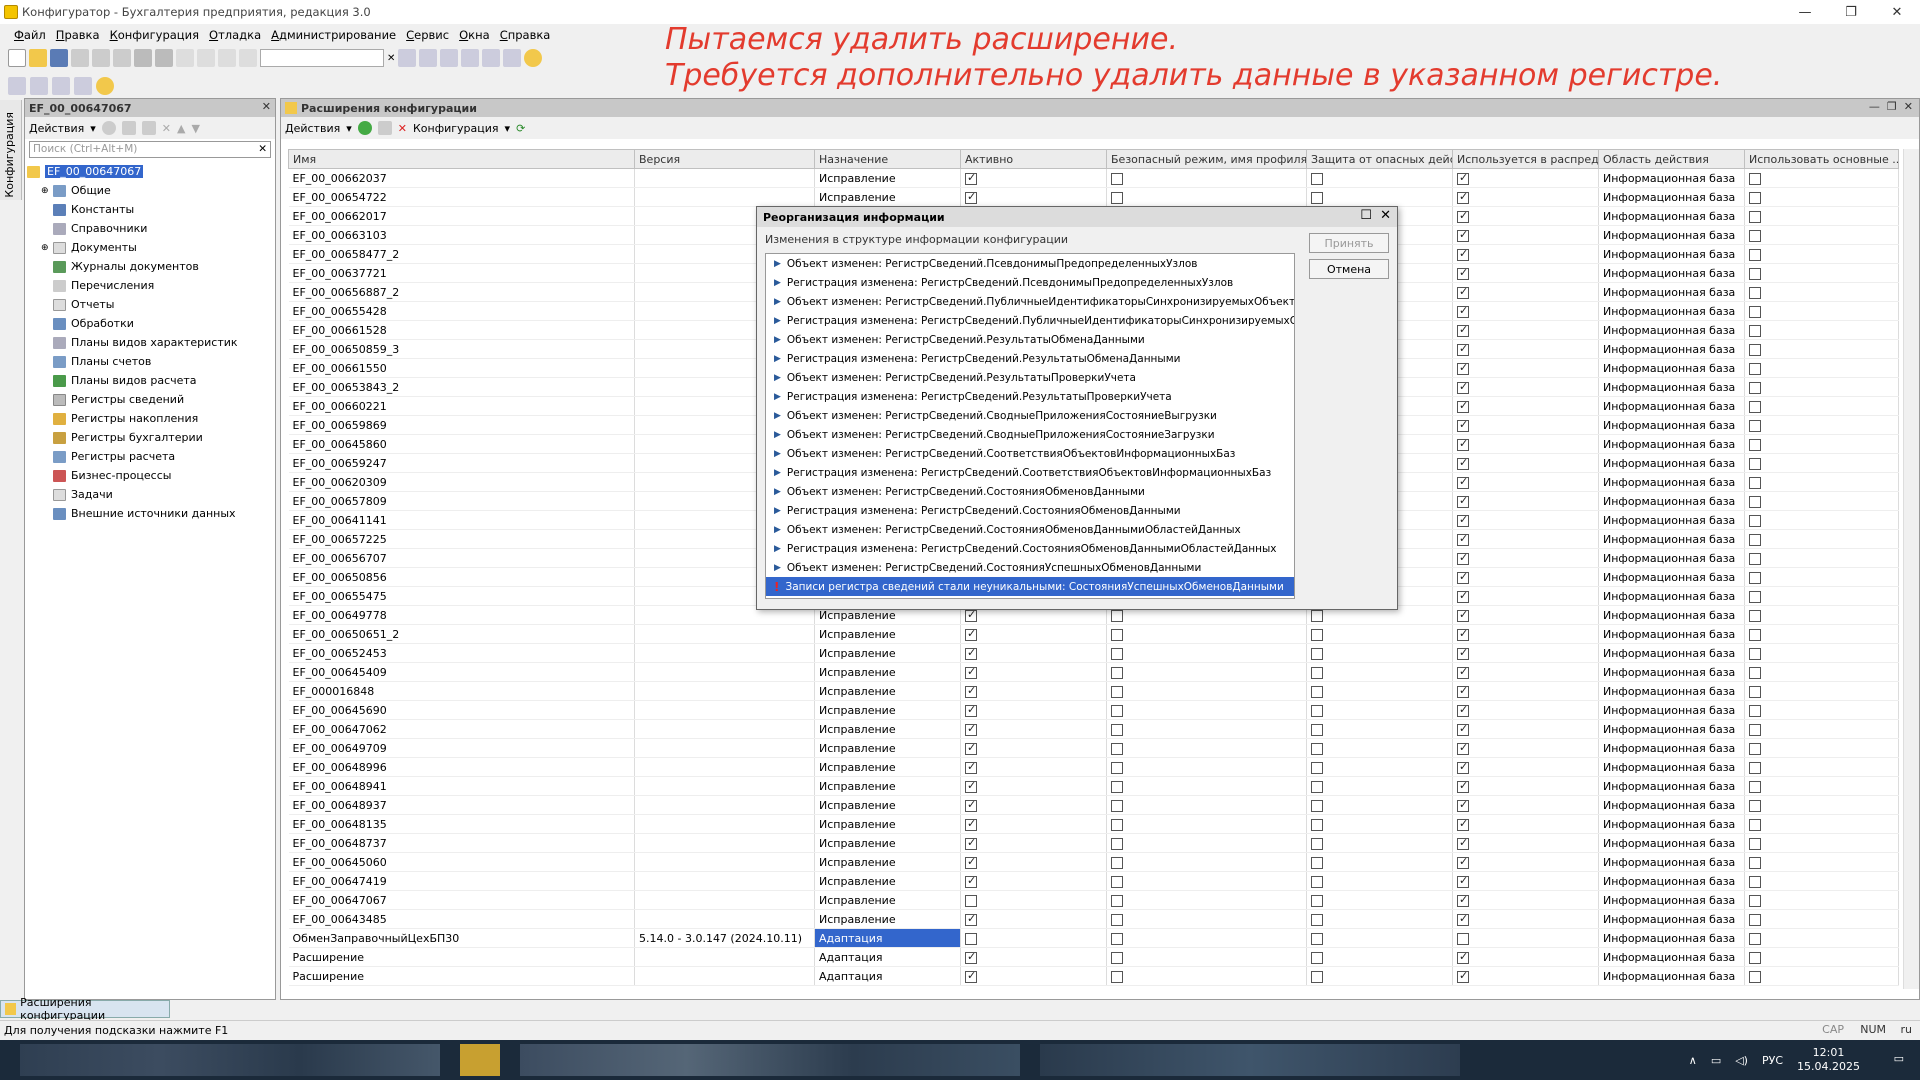 The image size is (1920, 1080). I want to click on toolbar-search-input, so click(322, 58).